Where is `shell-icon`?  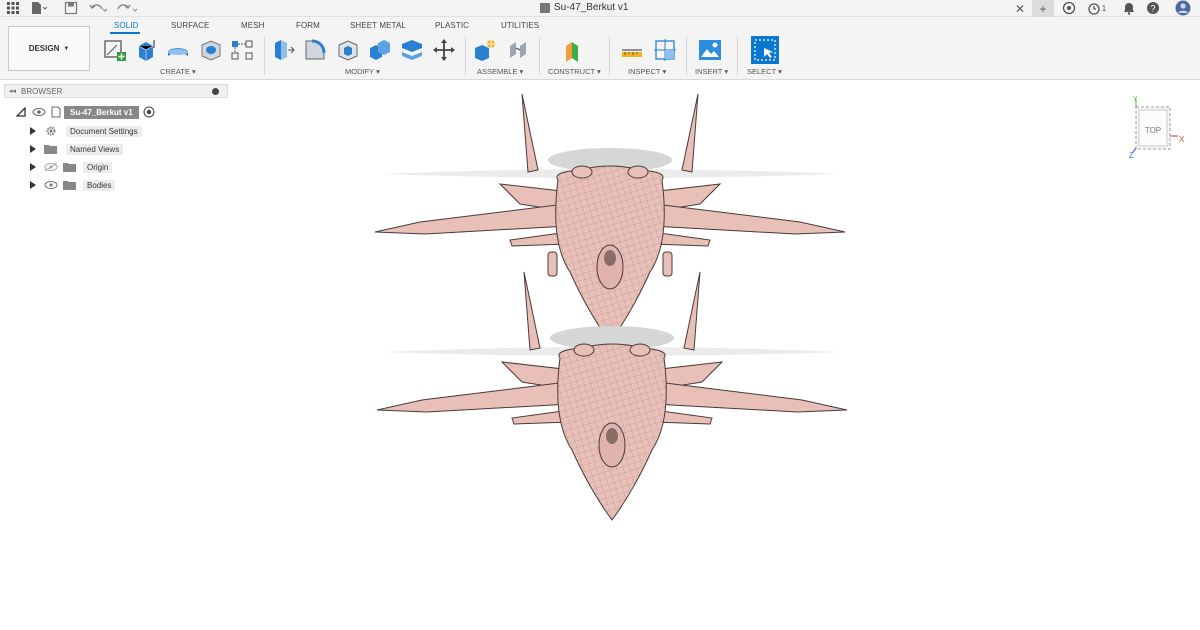
shell-icon is located at coordinates (380, 50).